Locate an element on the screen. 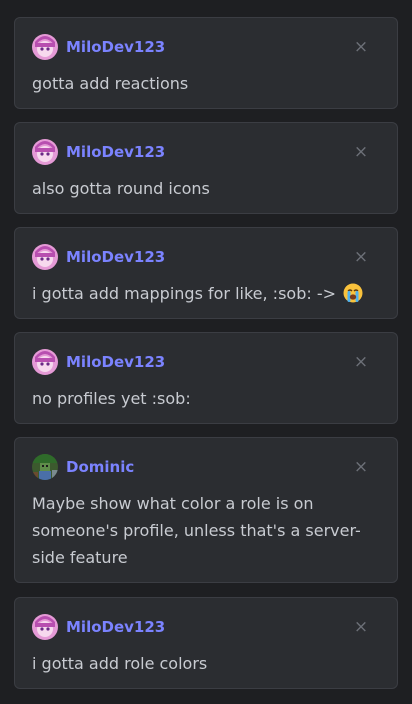 This screenshot has height=704, width=412. message-text: no profiles yet :sob: is located at coordinates (111, 398).